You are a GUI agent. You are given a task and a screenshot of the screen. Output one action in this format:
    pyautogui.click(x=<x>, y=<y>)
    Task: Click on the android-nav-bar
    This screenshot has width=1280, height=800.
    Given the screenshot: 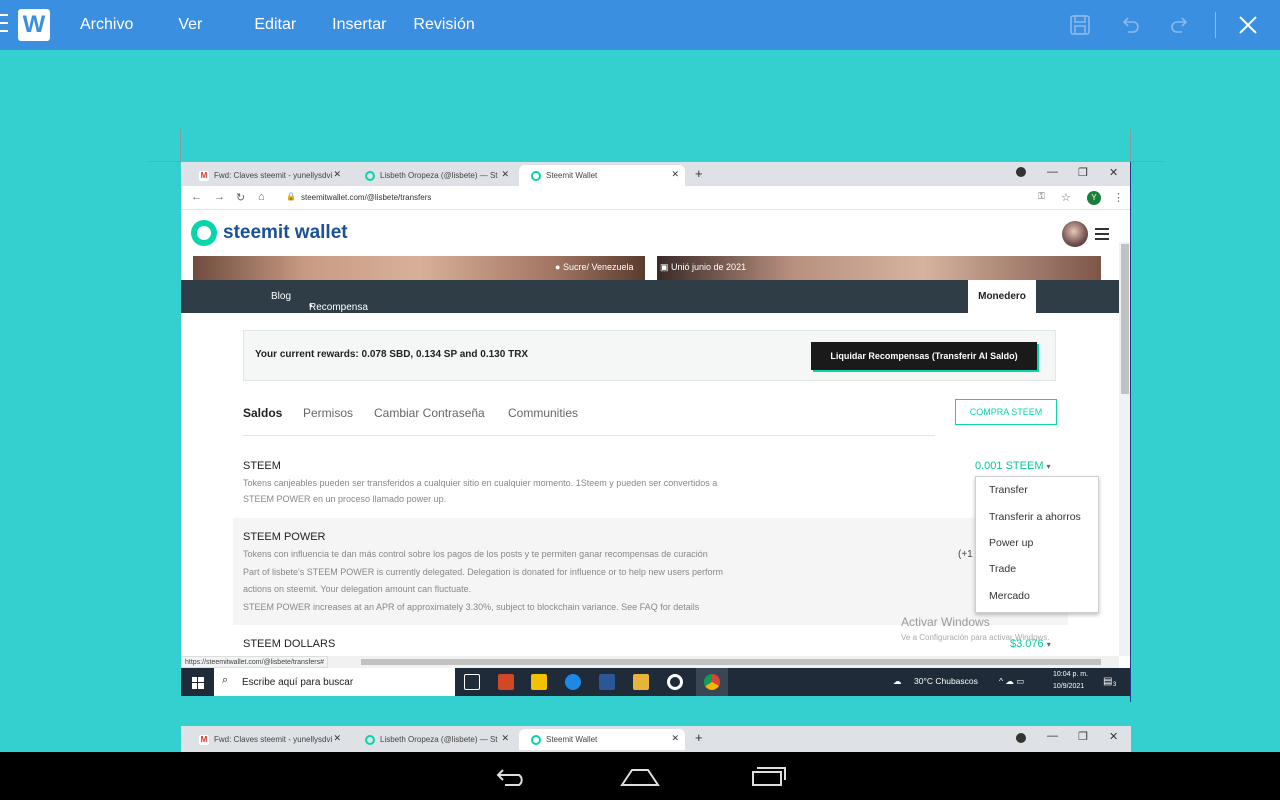 What is the action you would take?
    pyautogui.click(x=640, y=776)
    